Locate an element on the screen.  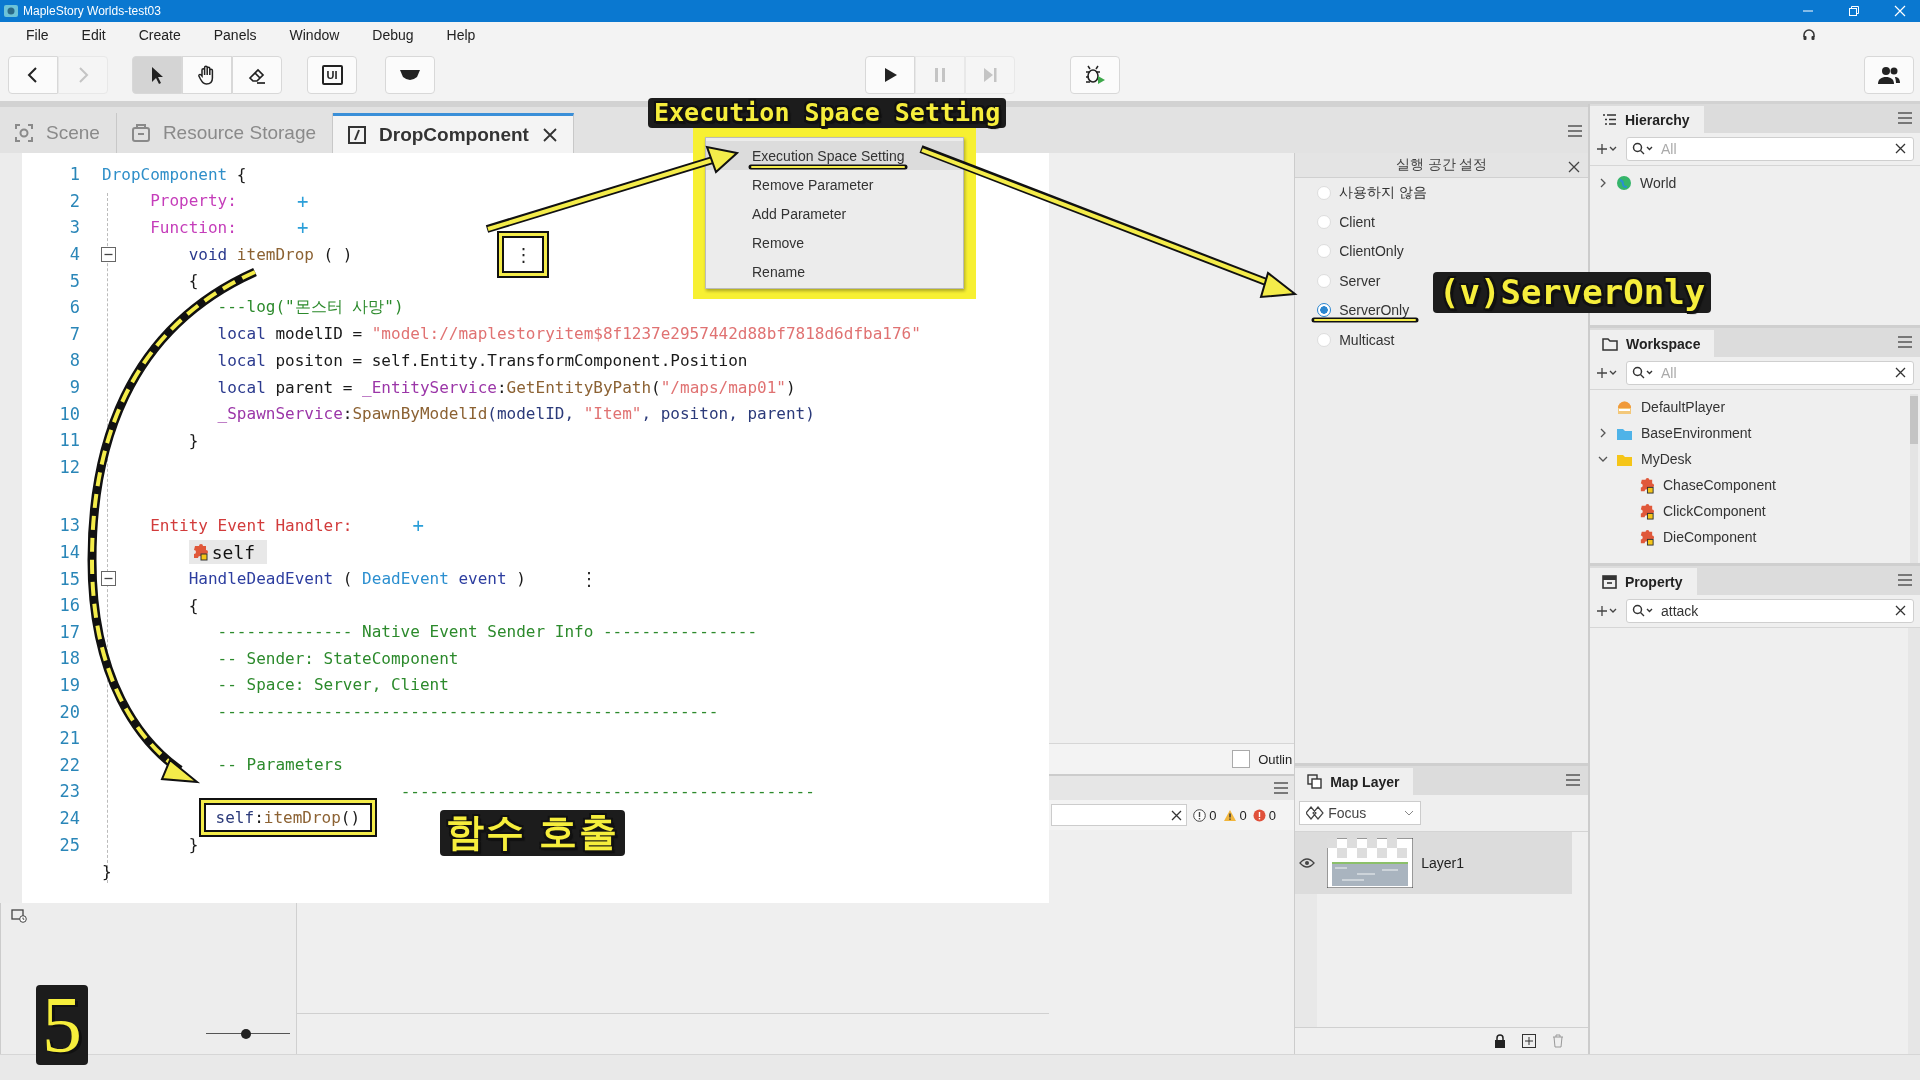
history-icon is located at coordinates (19, 916).